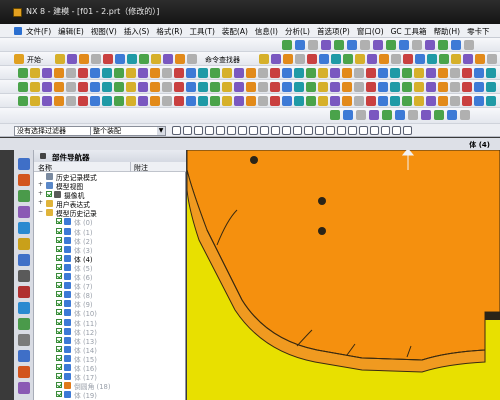 The image size is (500, 400). Describe the element at coordinates (110, 341) in the screenshot. I see `navigator-row: 体 (13)` at that location.